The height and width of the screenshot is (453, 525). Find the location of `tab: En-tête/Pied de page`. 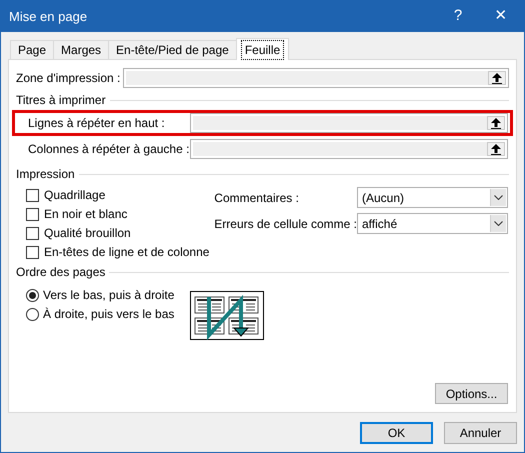

tab: En-tête/Pied de page is located at coordinates (172, 49).